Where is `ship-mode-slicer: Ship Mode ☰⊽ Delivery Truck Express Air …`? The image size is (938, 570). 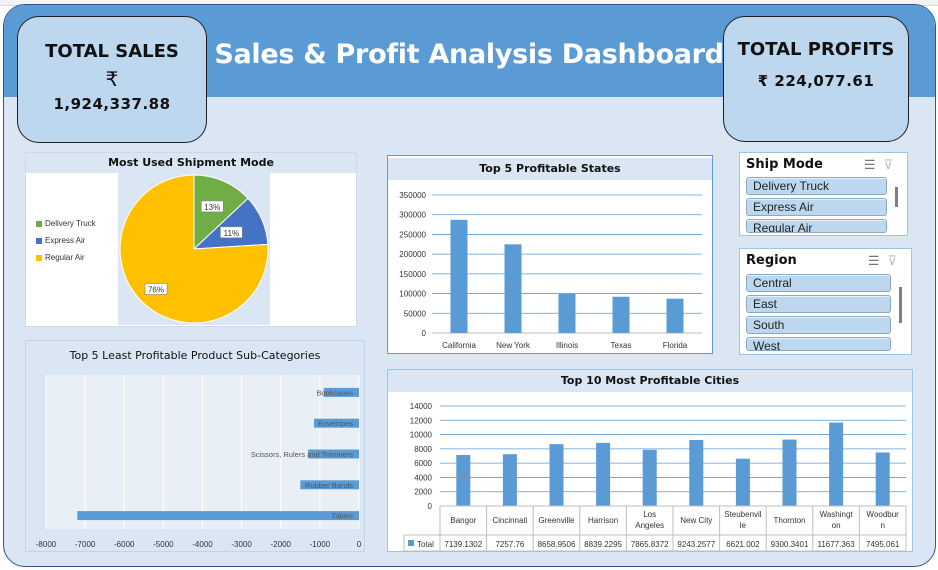
ship-mode-slicer: Ship Mode ☰⊽ Delivery Truck Express Air … is located at coordinates (823, 194).